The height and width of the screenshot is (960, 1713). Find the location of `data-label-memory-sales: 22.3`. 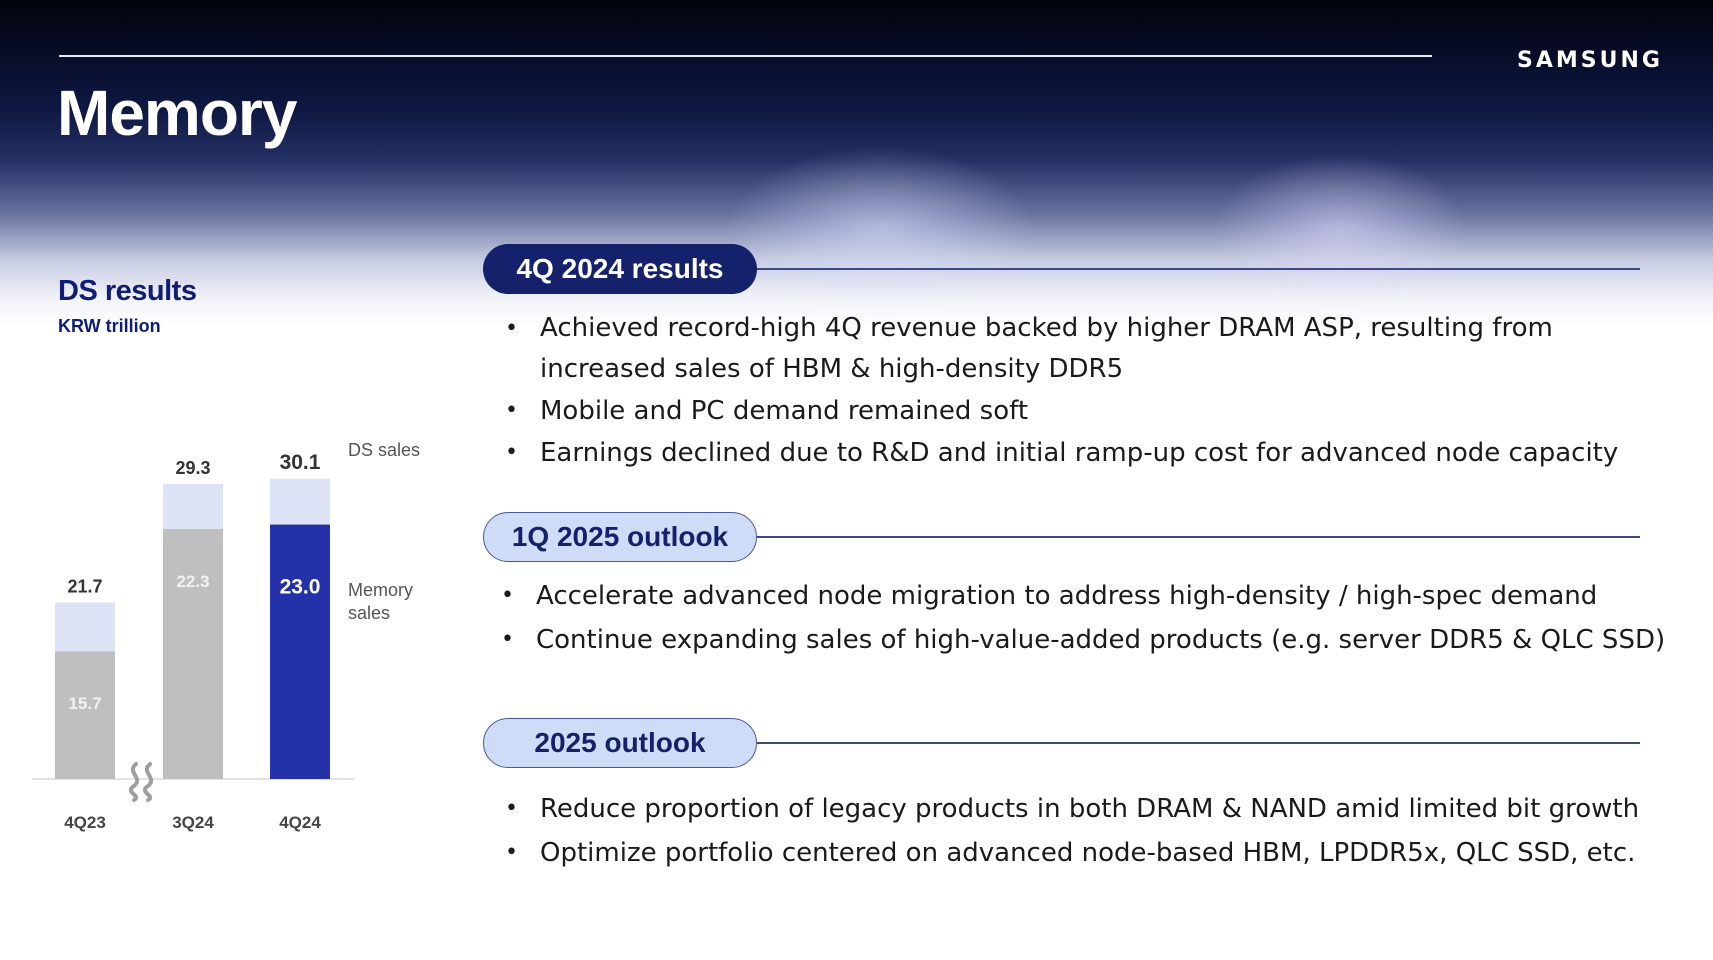

data-label-memory-sales: 22.3 is located at coordinates (192, 581).